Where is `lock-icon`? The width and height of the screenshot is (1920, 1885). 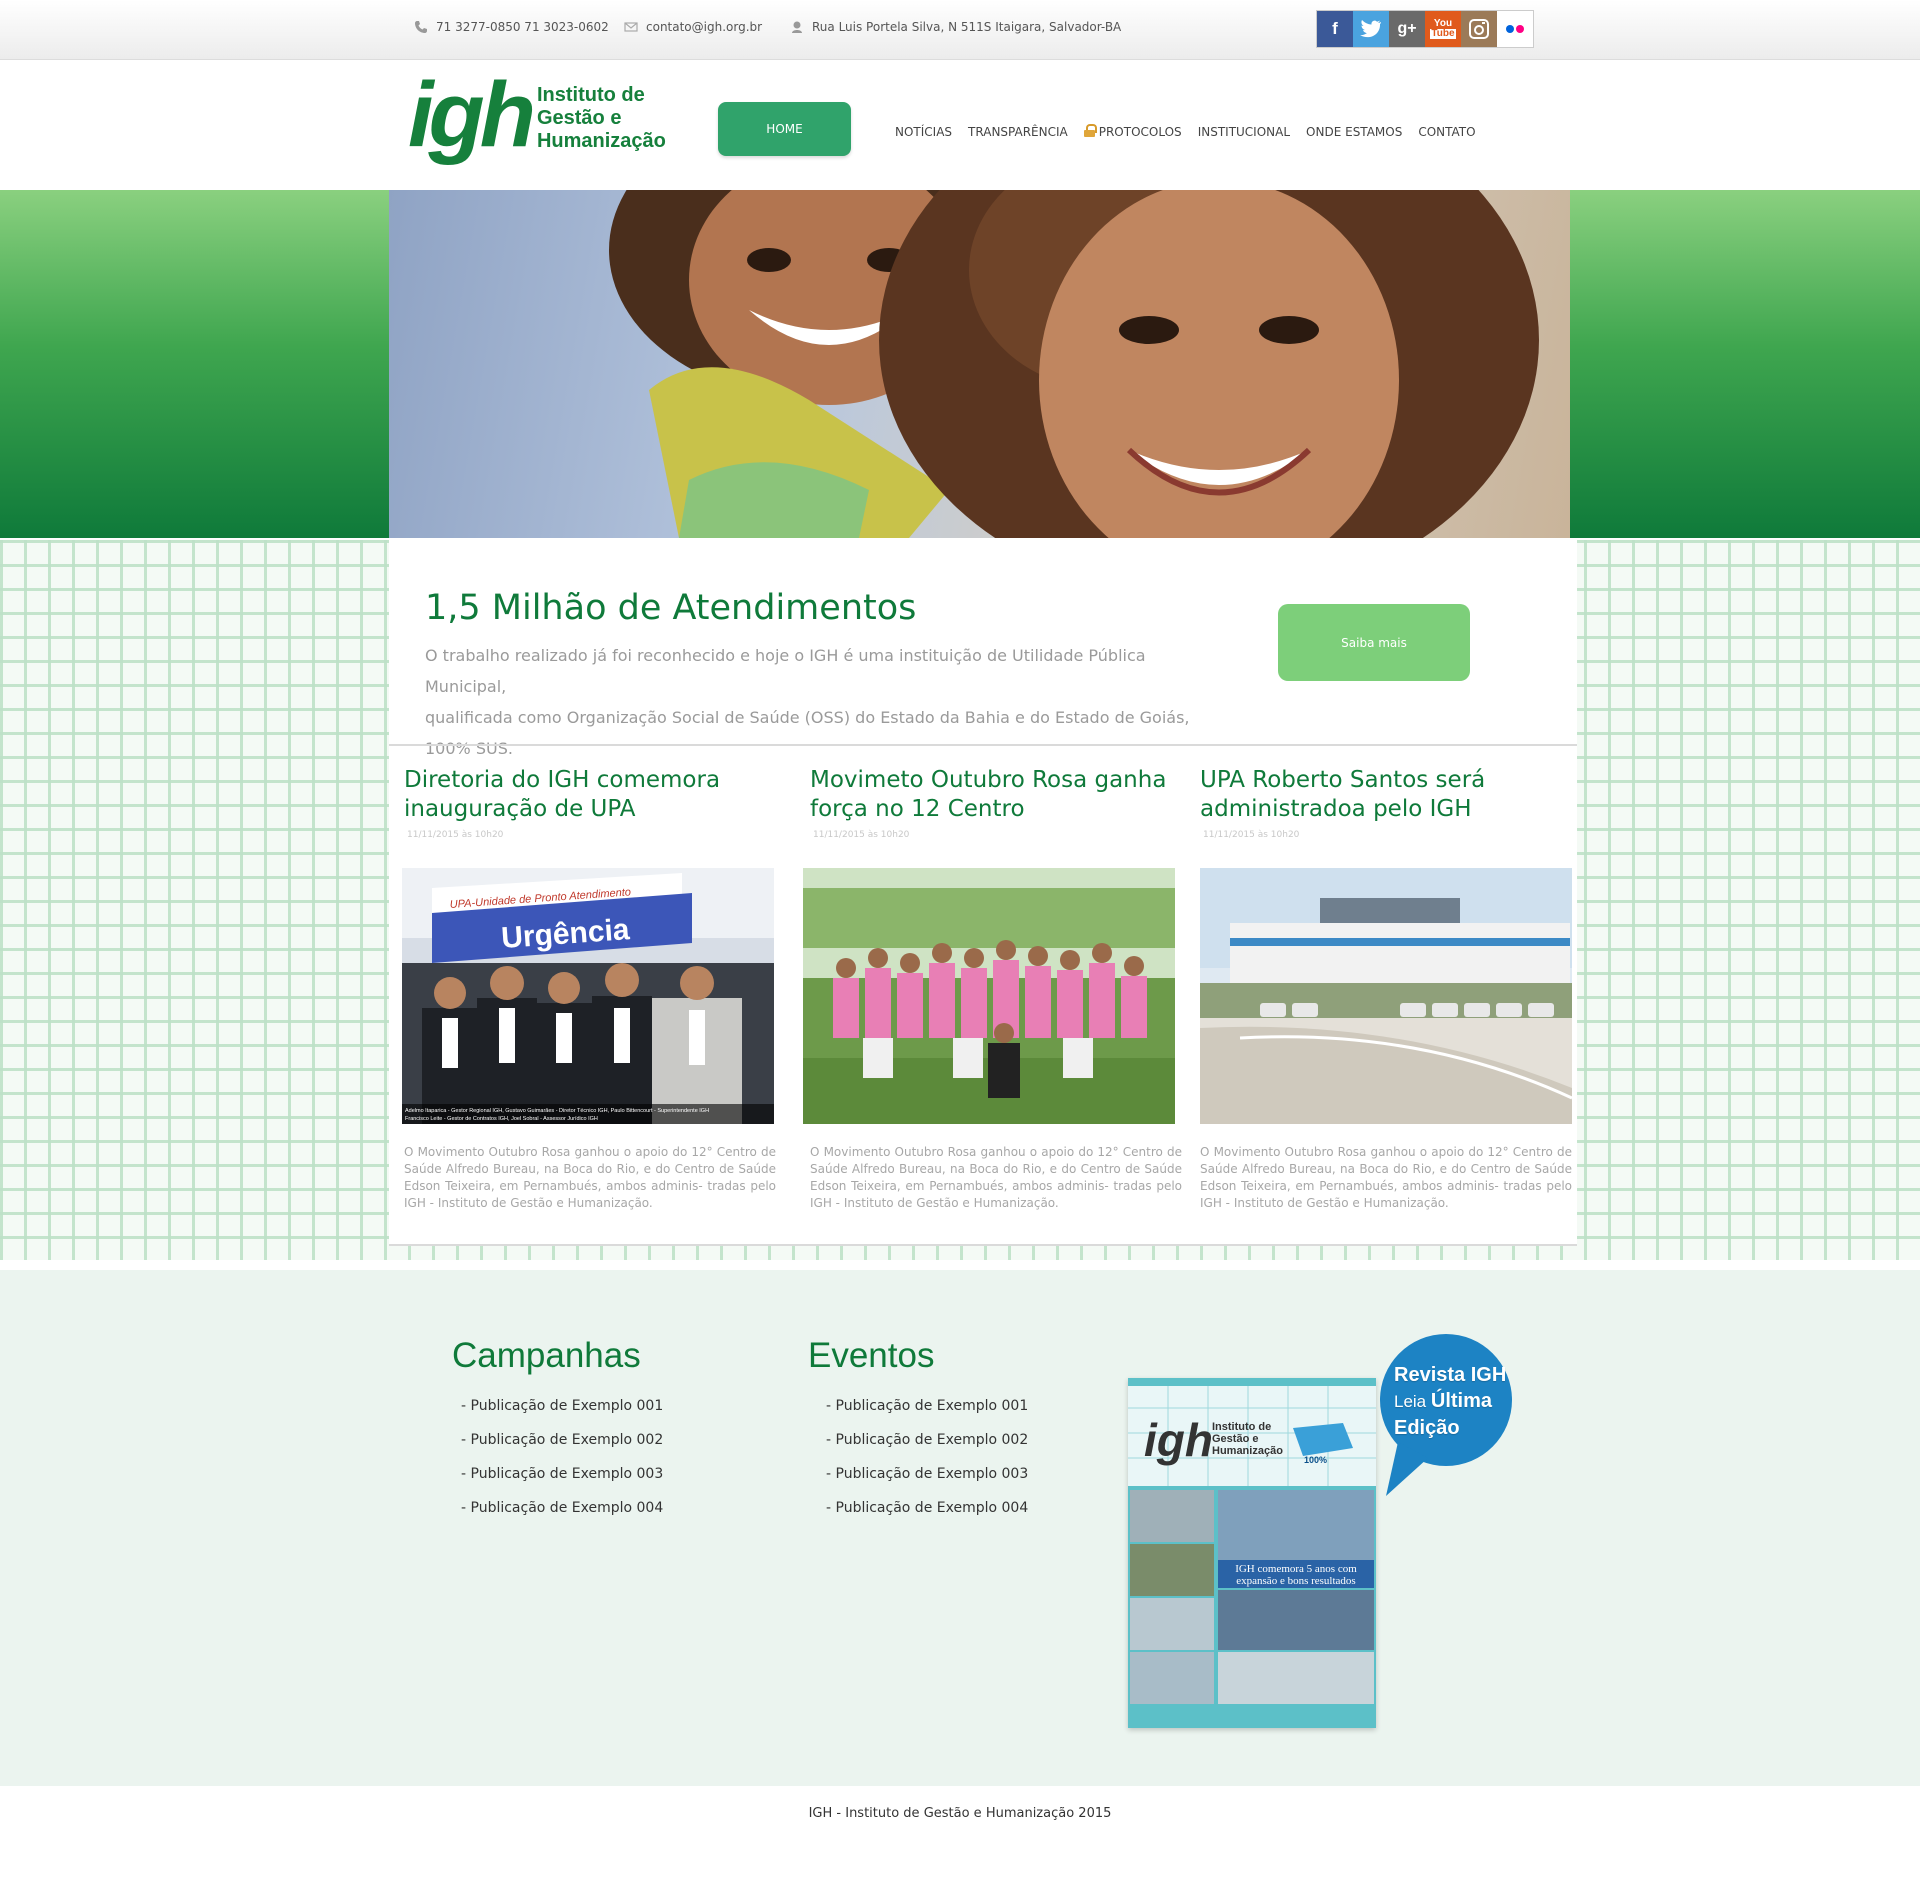
lock-icon is located at coordinates (1090, 130).